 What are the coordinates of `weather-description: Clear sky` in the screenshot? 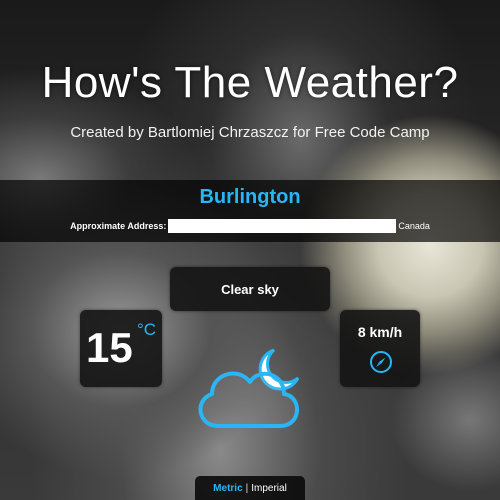 It's located at (250, 289).